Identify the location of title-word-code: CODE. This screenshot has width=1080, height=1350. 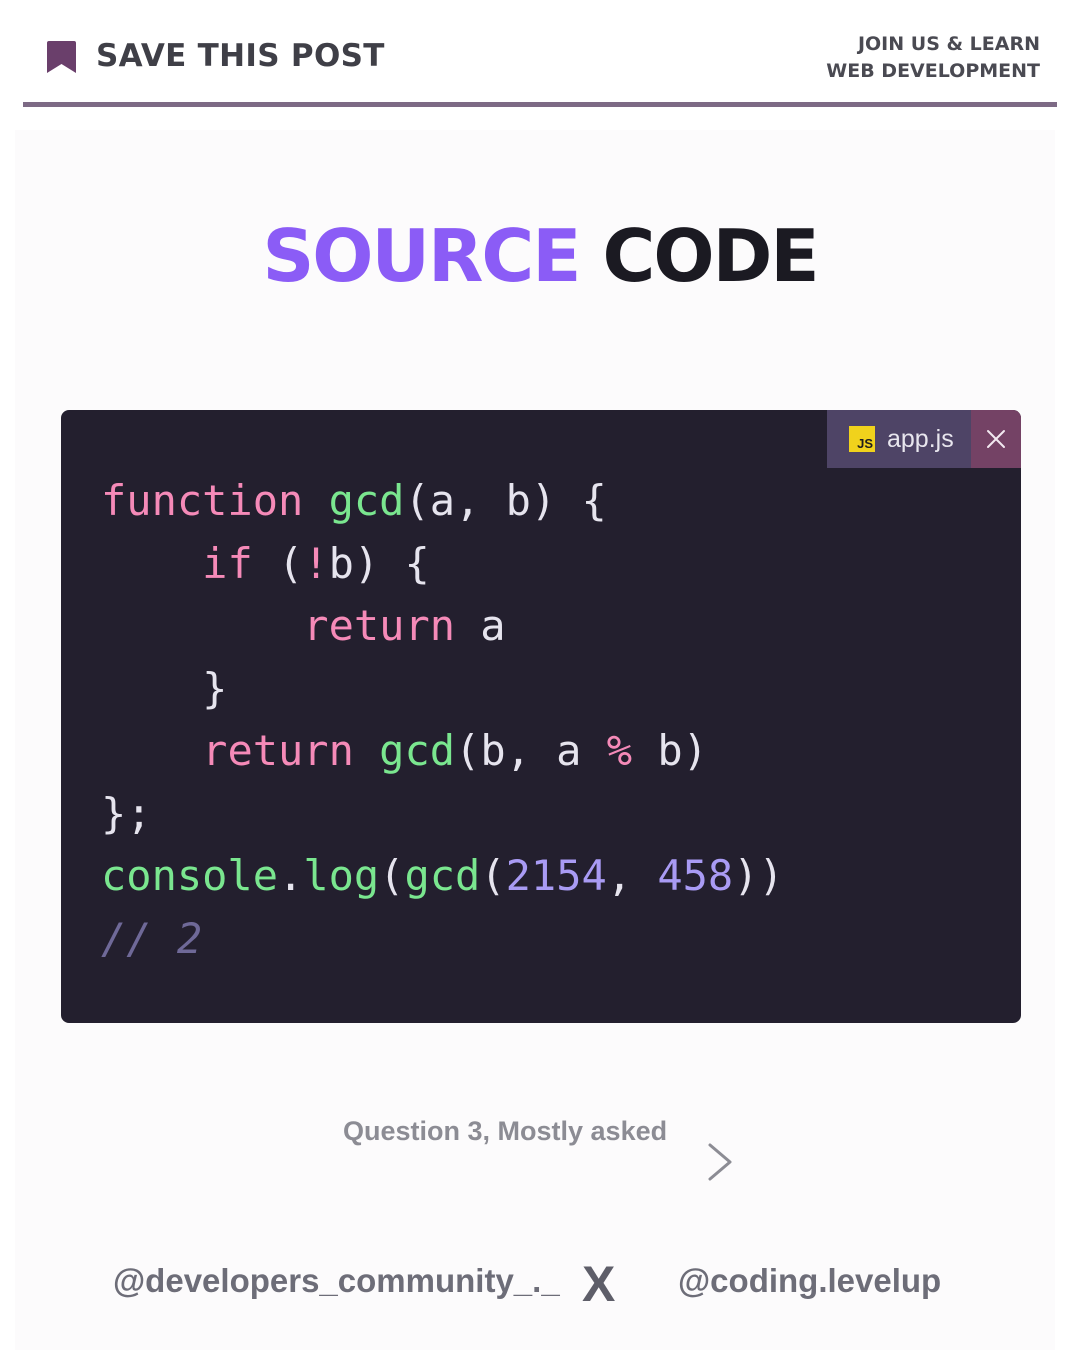
(711, 256).